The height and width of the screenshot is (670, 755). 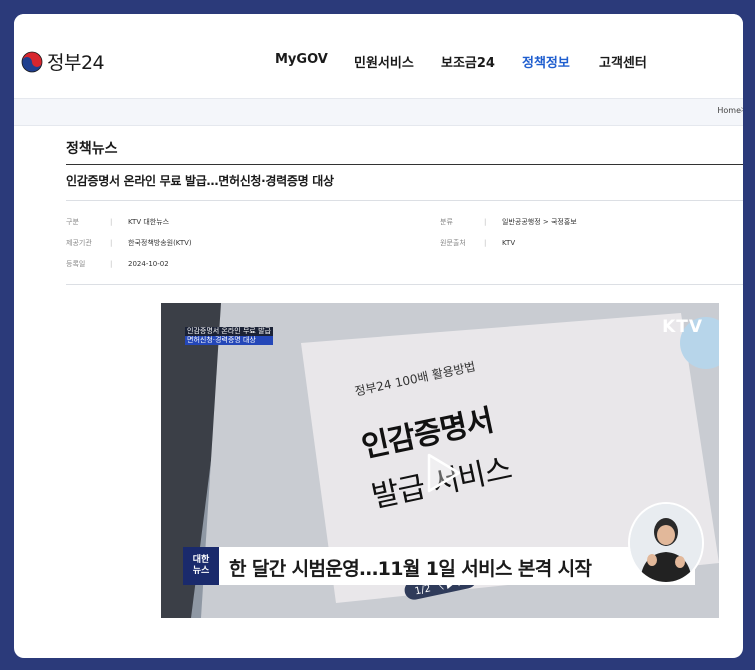 What do you see at coordinates (149, 222) in the screenshot?
I see `meta-category-value: KTV 대한뉴스` at bounding box center [149, 222].